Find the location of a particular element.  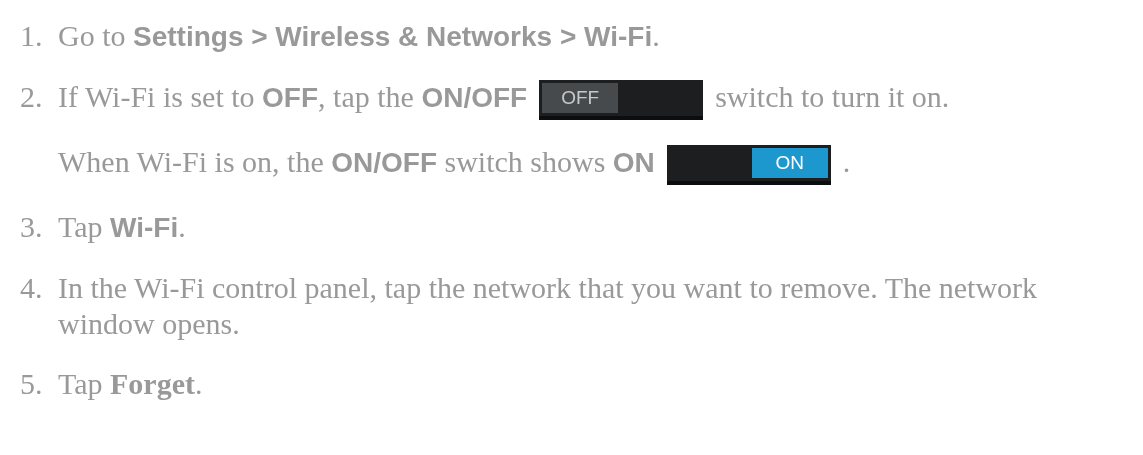

step-number: 4. is located at coordinates (32, 288).